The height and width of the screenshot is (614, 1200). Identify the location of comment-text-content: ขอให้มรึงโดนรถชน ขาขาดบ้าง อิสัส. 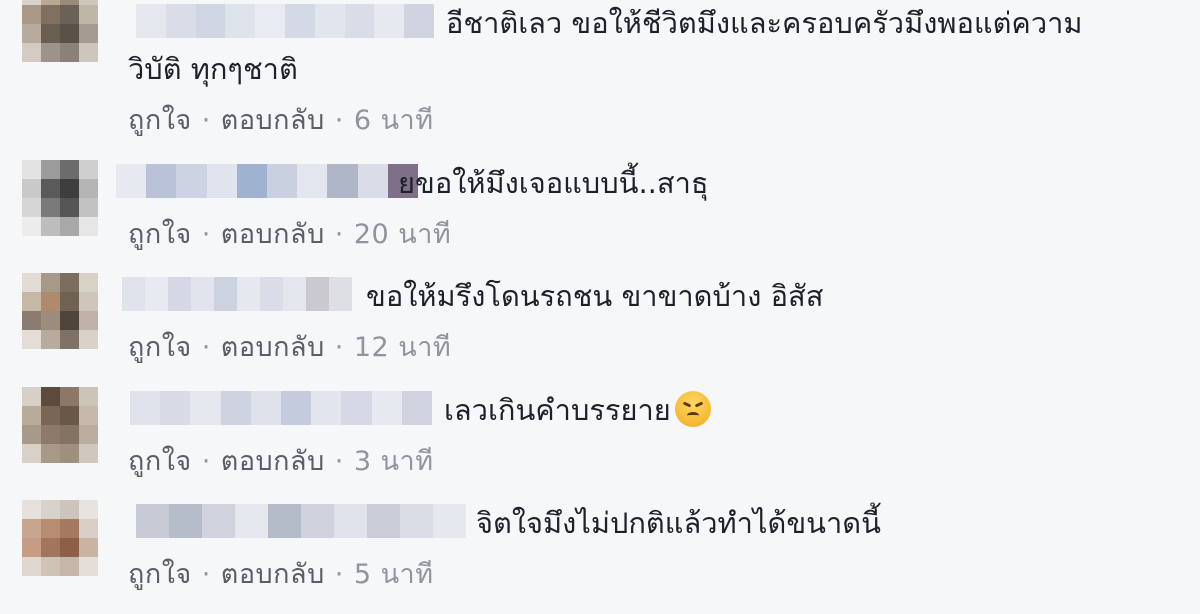
(595, 296).